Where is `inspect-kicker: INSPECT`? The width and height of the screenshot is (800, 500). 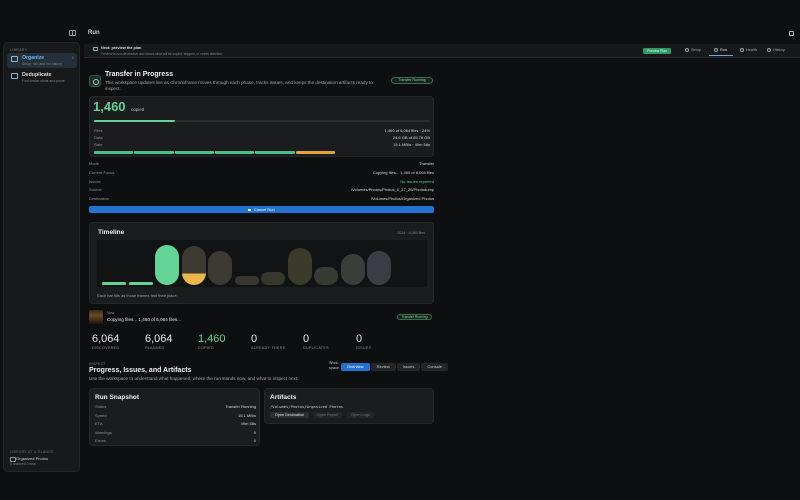 inspect-kicker: INSPECT is located at coordinates (97, 364).